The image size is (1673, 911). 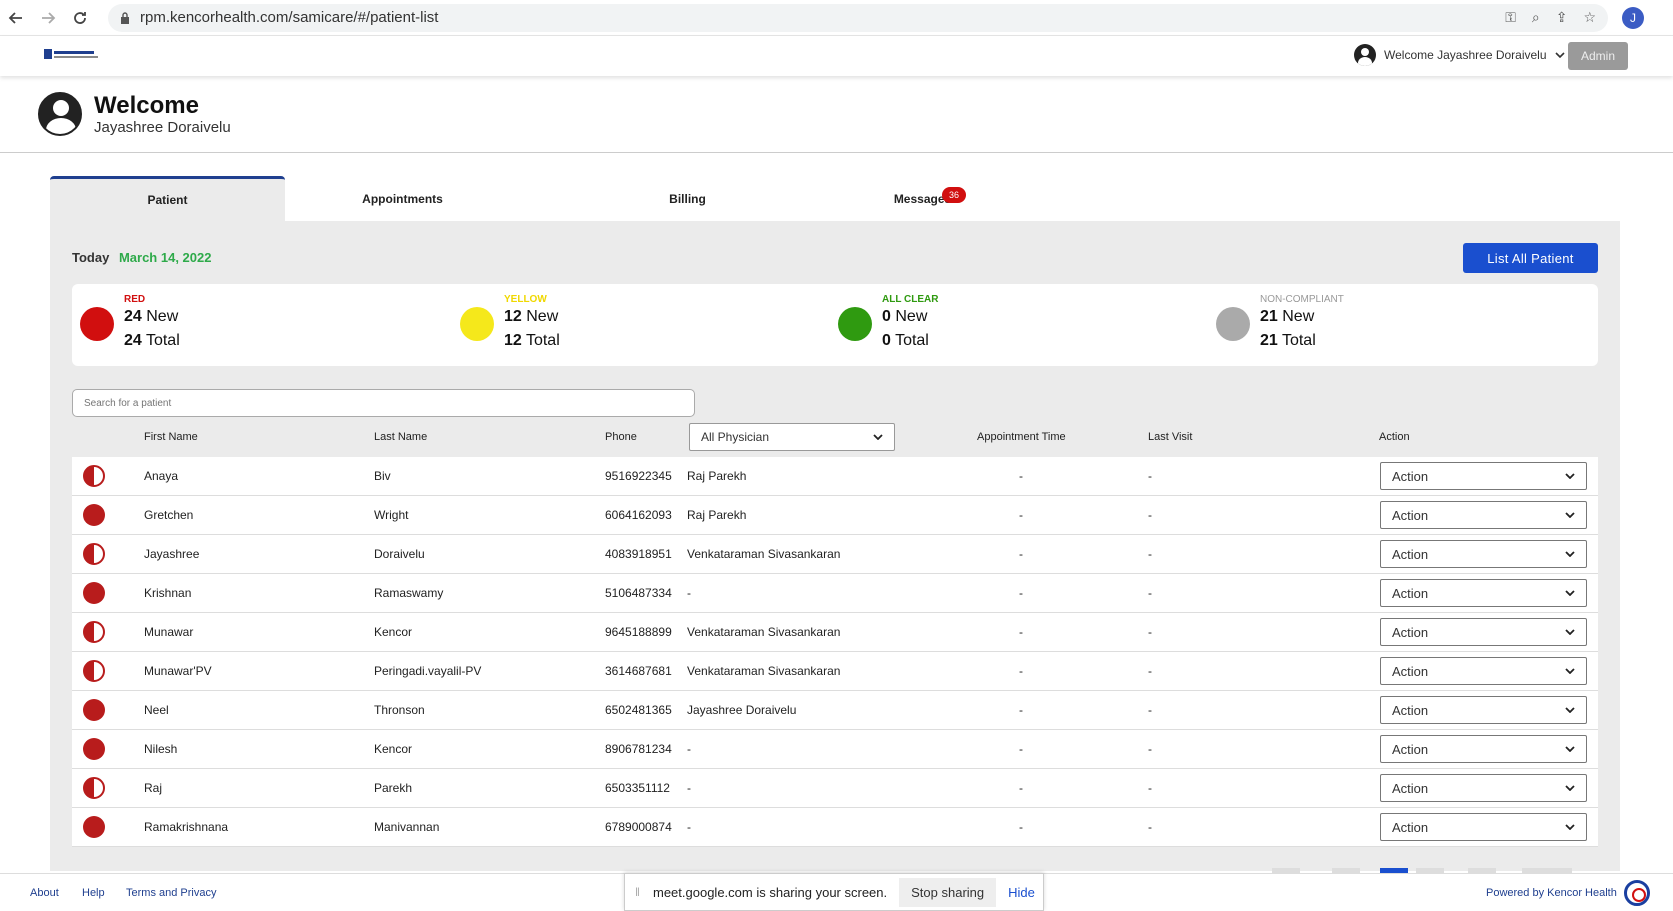 I want to click on tab-patient: Patient, so click(x=167, y=198).